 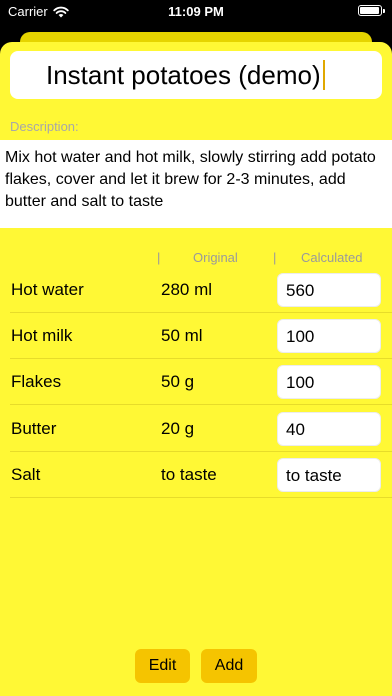 I want to click on ingredient-original-amount: to taste, so click(x=189, y=474).